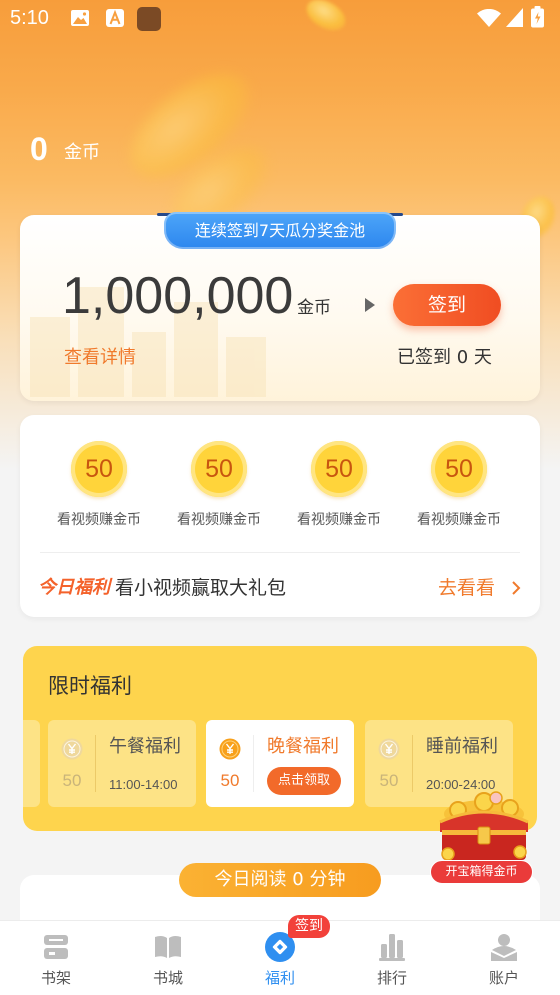 Image resolution: width=560 pixels, height=995 pixels. I want to click on app-icon, so click(149, 21).